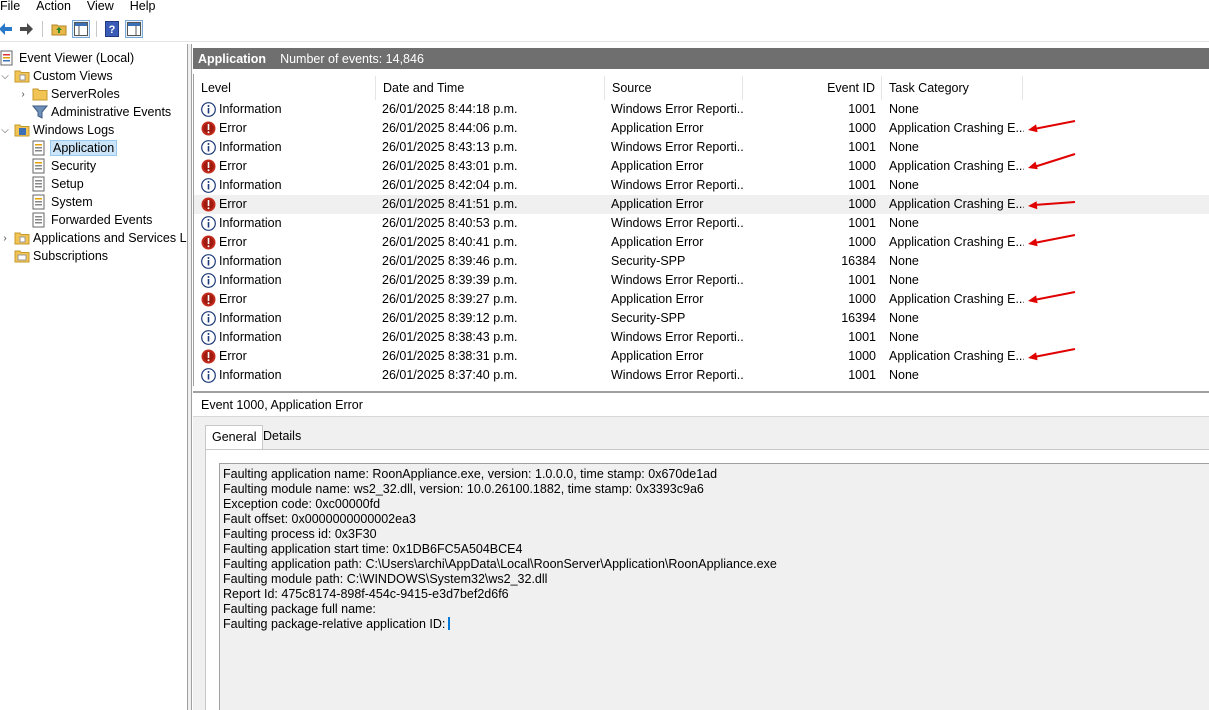 This screenshot has width=1209, height=710. Describe the element at coordinates (101, 112) in the screenshot. I see `tree-item-administrative-events: Administrative Events` at that location.